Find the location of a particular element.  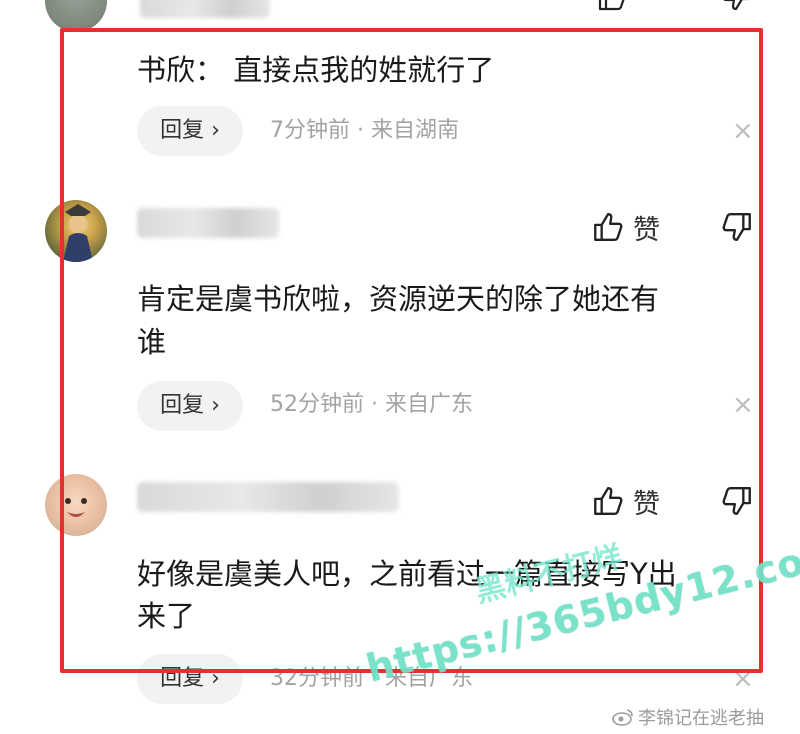

weibo-watermark: 李锦记在逃老抽 is located at coordinates (688, 717).